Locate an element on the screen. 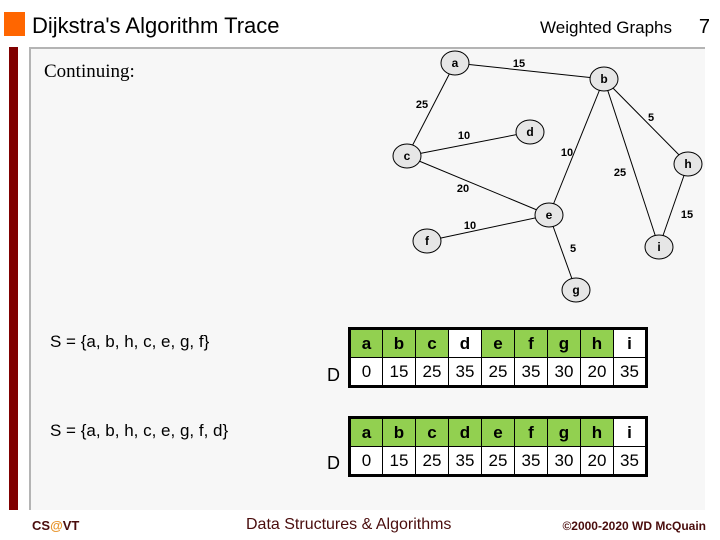 The height and width of the screenshot is (540, 720). footer-copyright: ©2000-2020 WD McQuain is located at coordinates (634, 526).